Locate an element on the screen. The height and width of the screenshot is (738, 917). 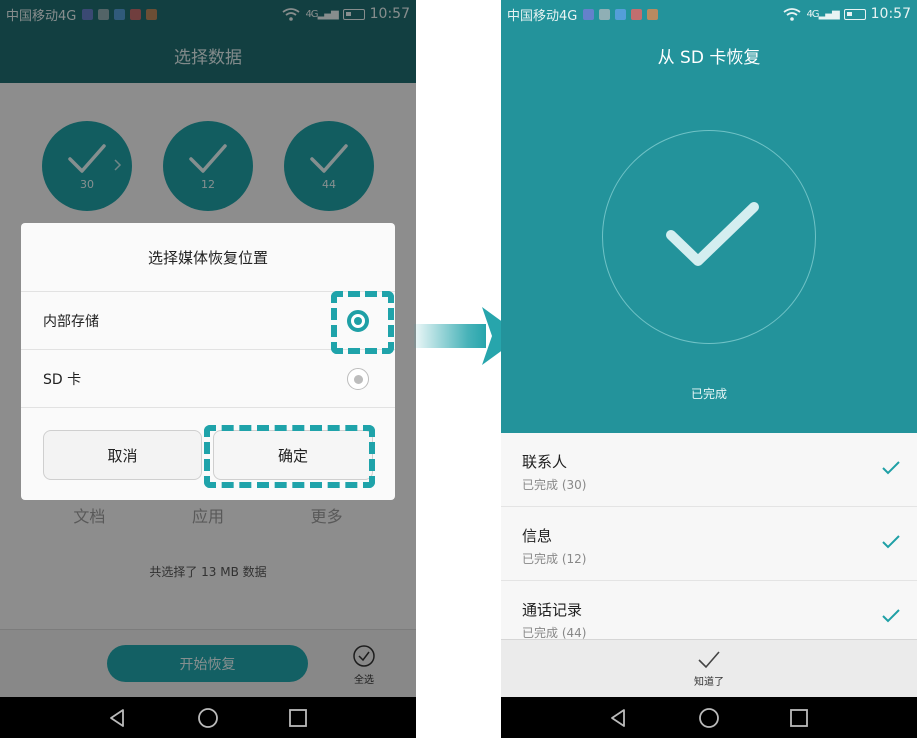
list-item-messages: 信息 已完成 (12) is located at coordinates (709, 544).